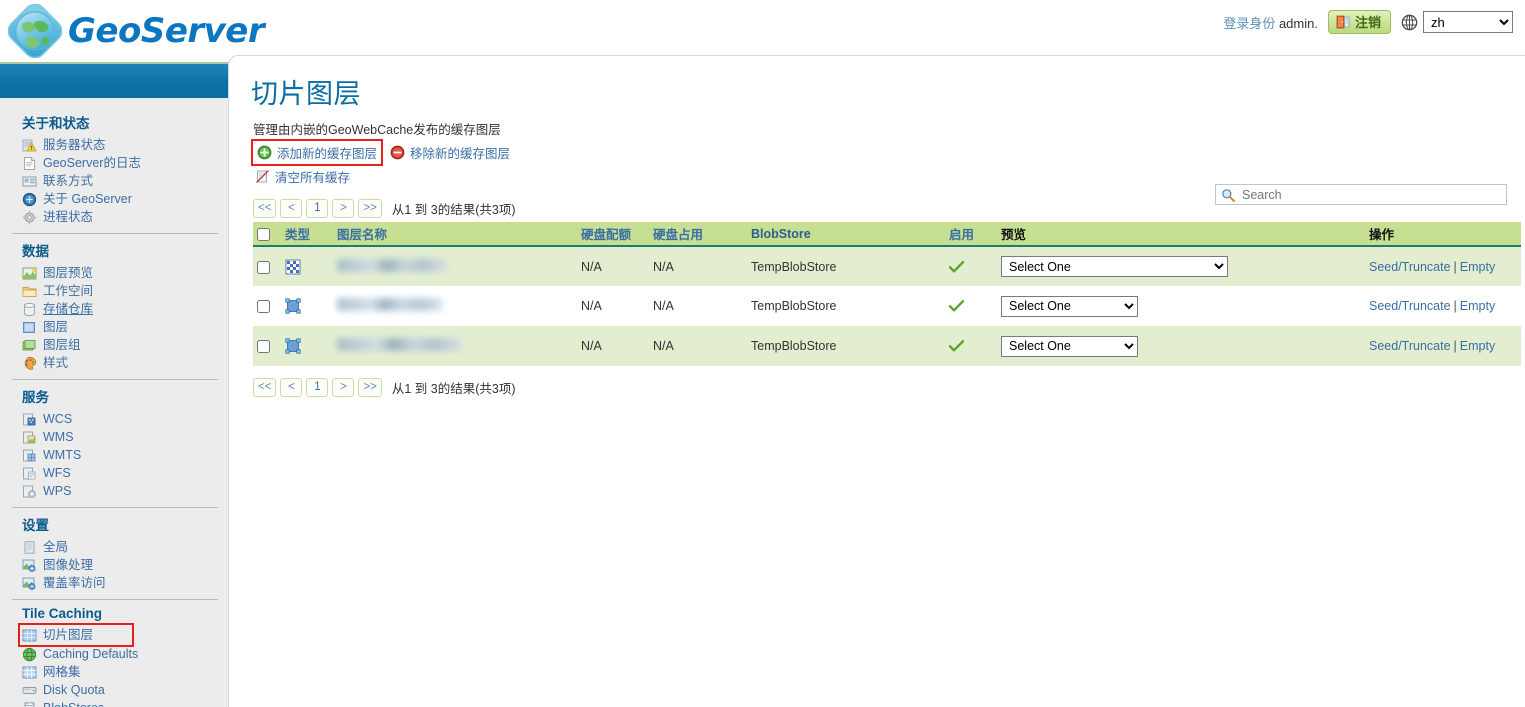 This screenshot has height=707, width=1525. I want to click on sidebar-item-layers: 图层, so click(114, 327).